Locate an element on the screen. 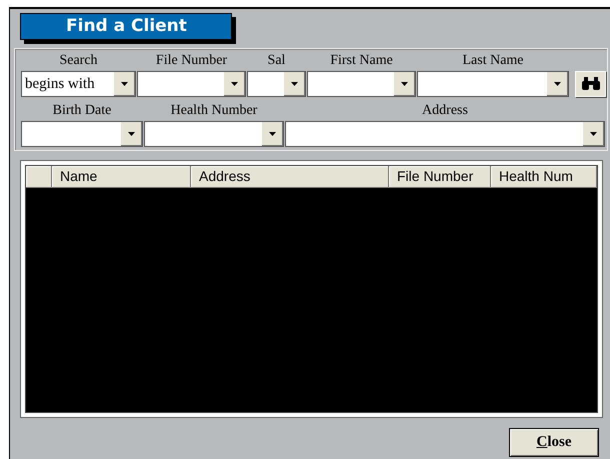 Image resolution: width=610 pixels, height=459 pixels. field-label: Last Name is located at coordinates (493, 61).